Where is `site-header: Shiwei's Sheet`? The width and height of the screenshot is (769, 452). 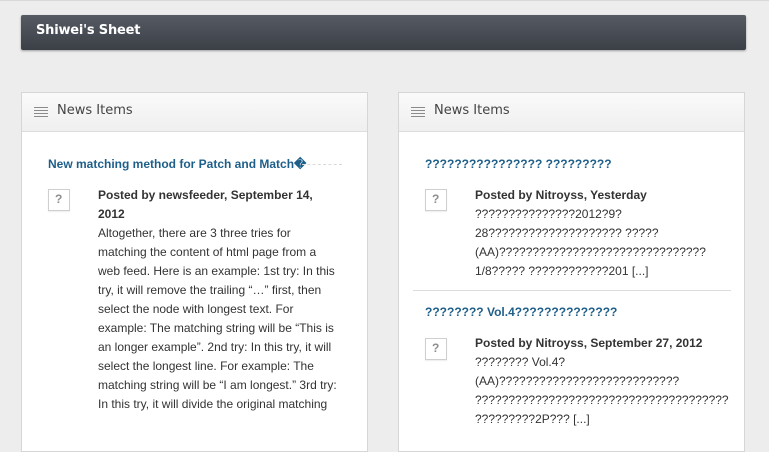 site-header: Shiwei's Sheet is located at coordinates (383, 32).